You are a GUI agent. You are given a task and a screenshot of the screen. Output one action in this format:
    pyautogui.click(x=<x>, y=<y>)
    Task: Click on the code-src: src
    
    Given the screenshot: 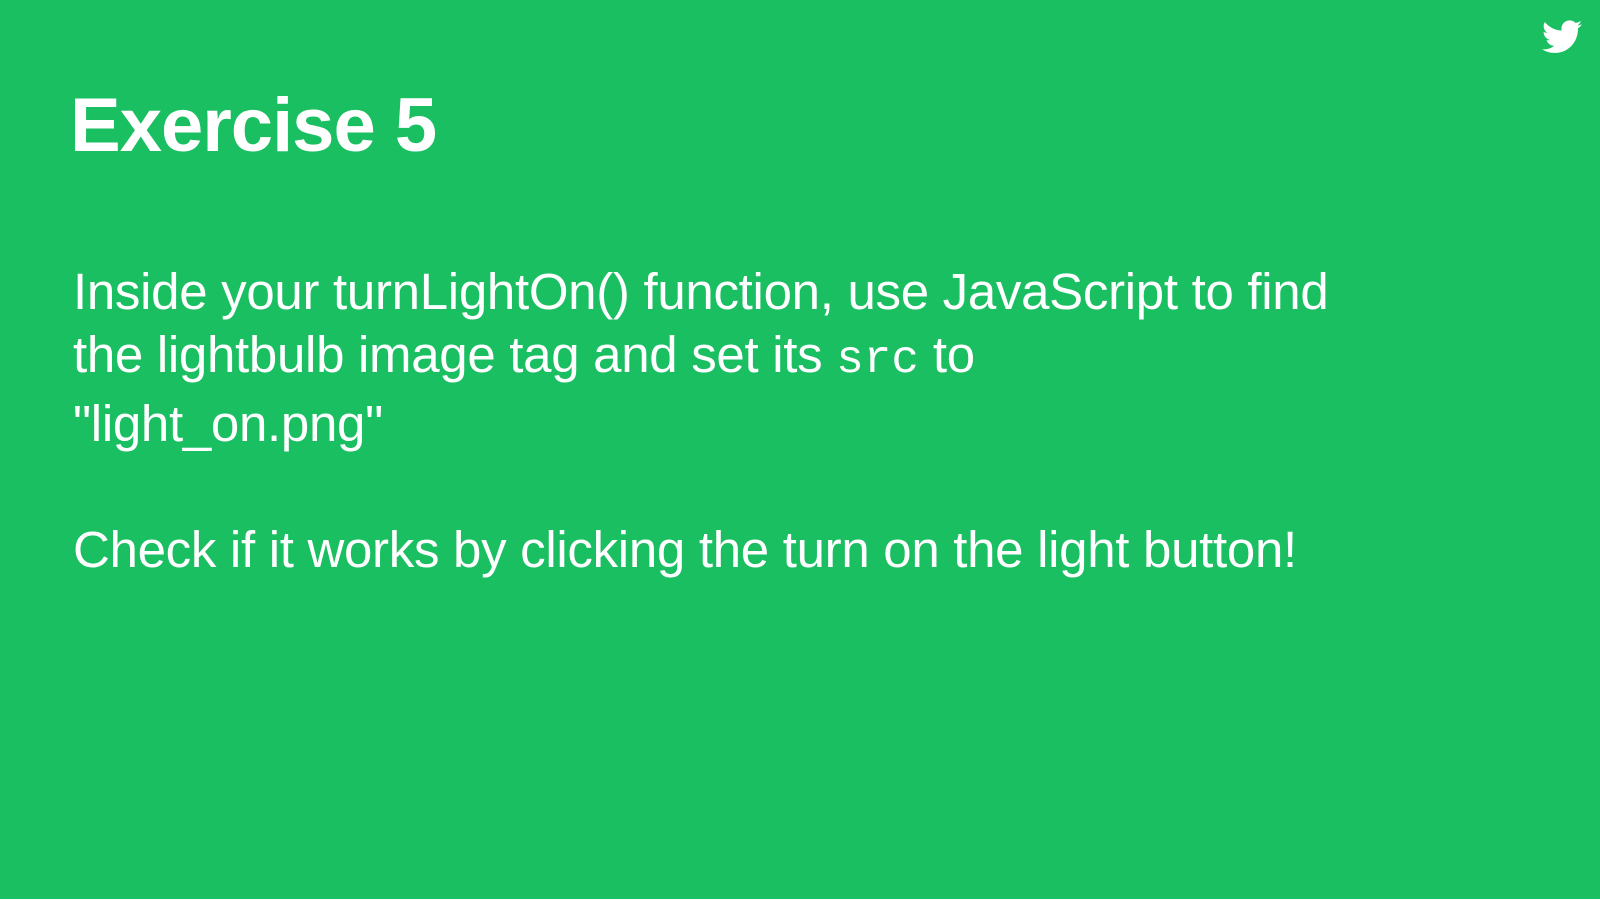 What is the action you would take?
    pyautogui.click(x=878, y=360)
    